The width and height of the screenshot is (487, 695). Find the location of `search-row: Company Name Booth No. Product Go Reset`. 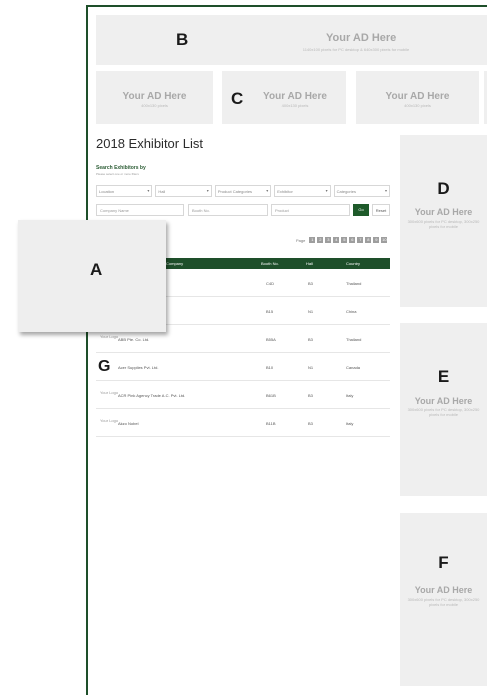

search-row: Company Name Booth No. Product Go Reset is located at coordinates (243, 211).